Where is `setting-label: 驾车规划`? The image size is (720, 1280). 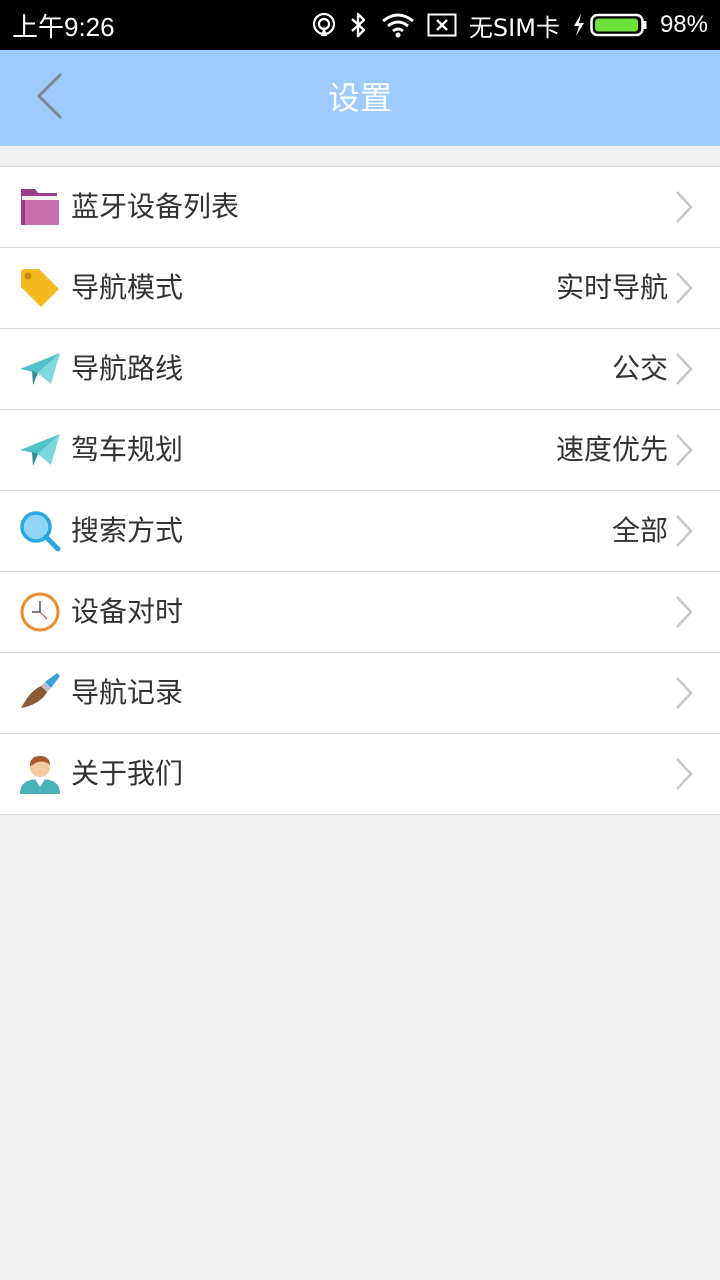 setting-label: 驾车规划 is located at coordinates (127, 449).